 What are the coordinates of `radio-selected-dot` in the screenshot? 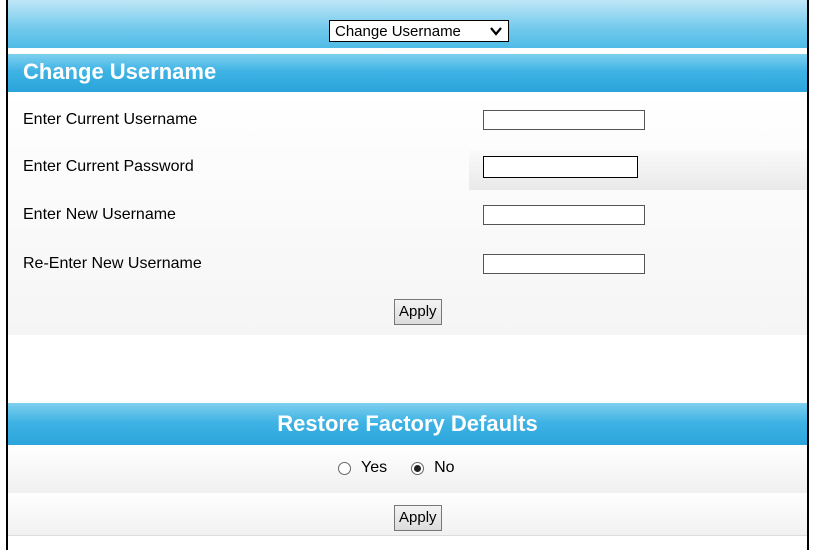 It's located at (418, 468).